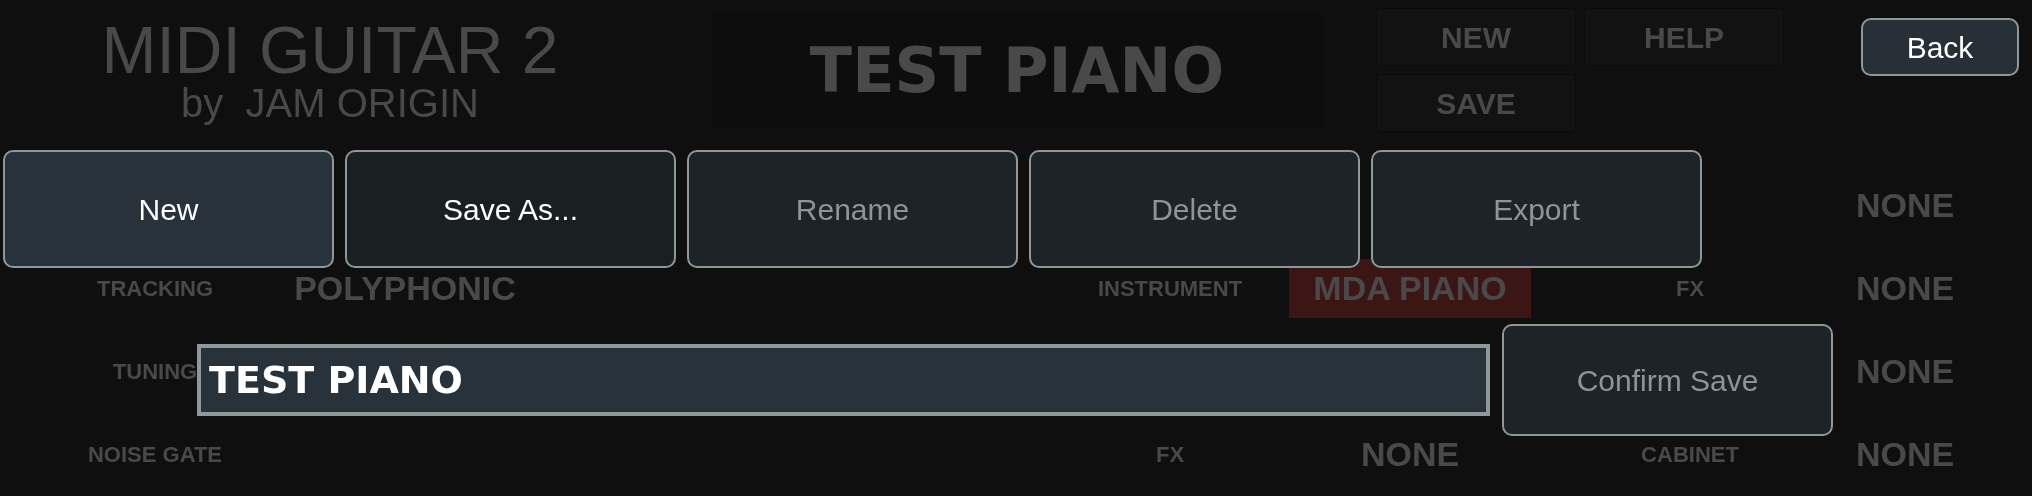 The image size is (2032, 496). What do you see at coordinates (1940, 47) in the screenshot?
I see `back-button: Back` at bounding box center [1940, 47].